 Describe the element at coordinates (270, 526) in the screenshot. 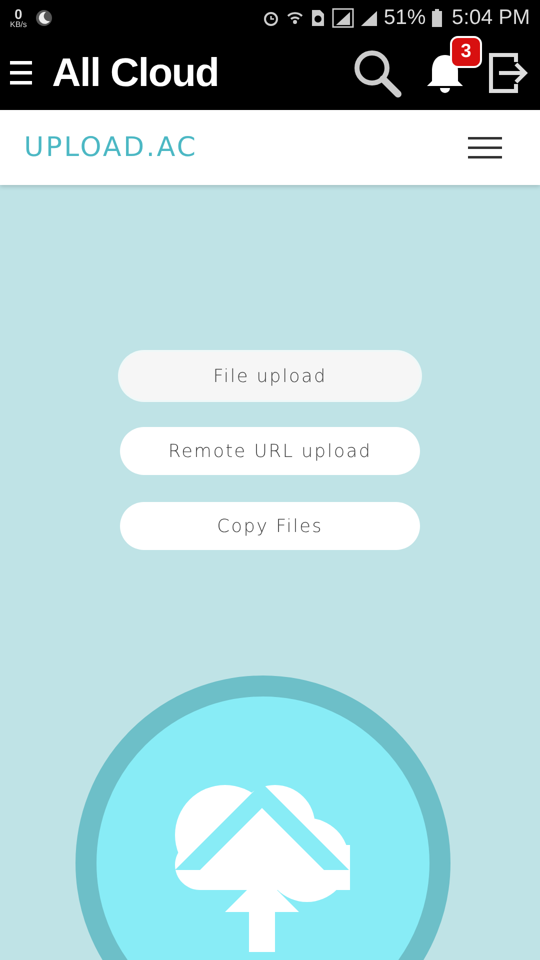

I see `upload-option-button: Copy Files` at that location.